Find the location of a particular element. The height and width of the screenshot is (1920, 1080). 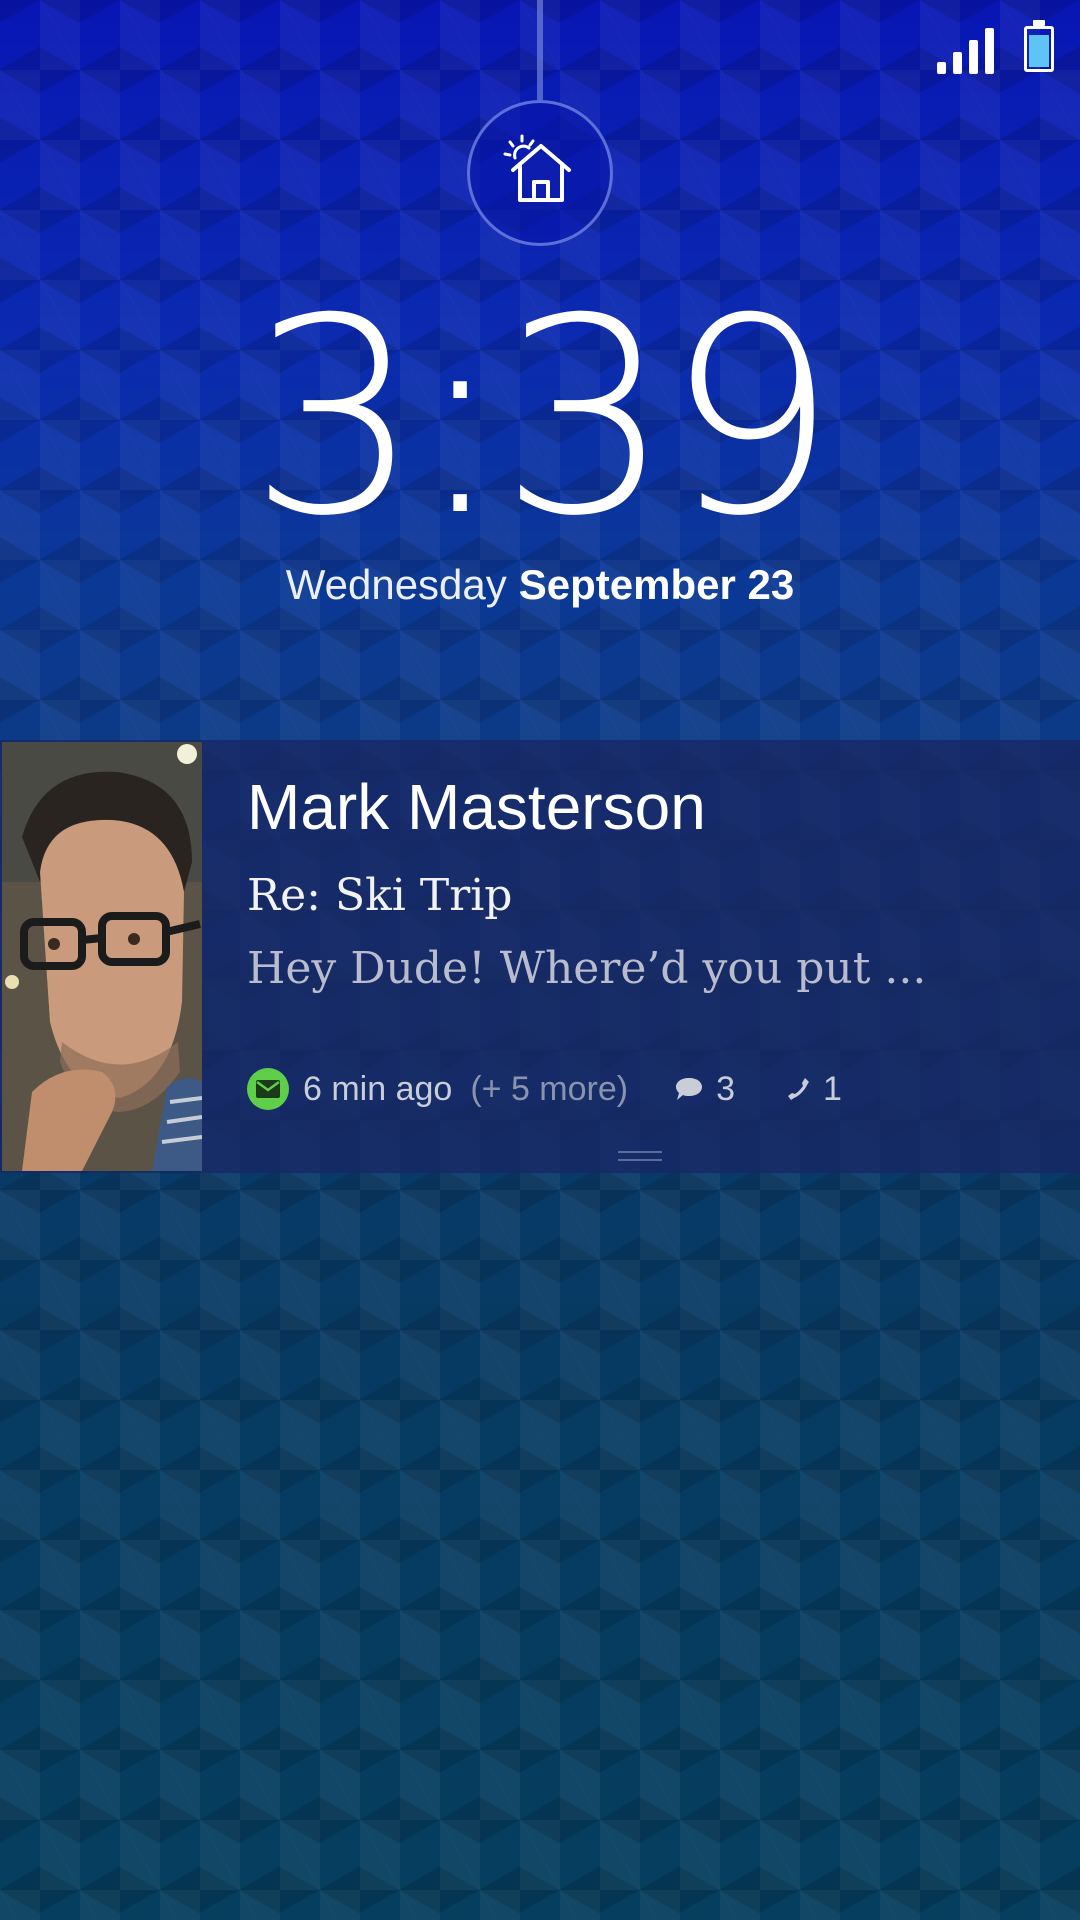

expand-handle is located at coordinates (640, 1156).